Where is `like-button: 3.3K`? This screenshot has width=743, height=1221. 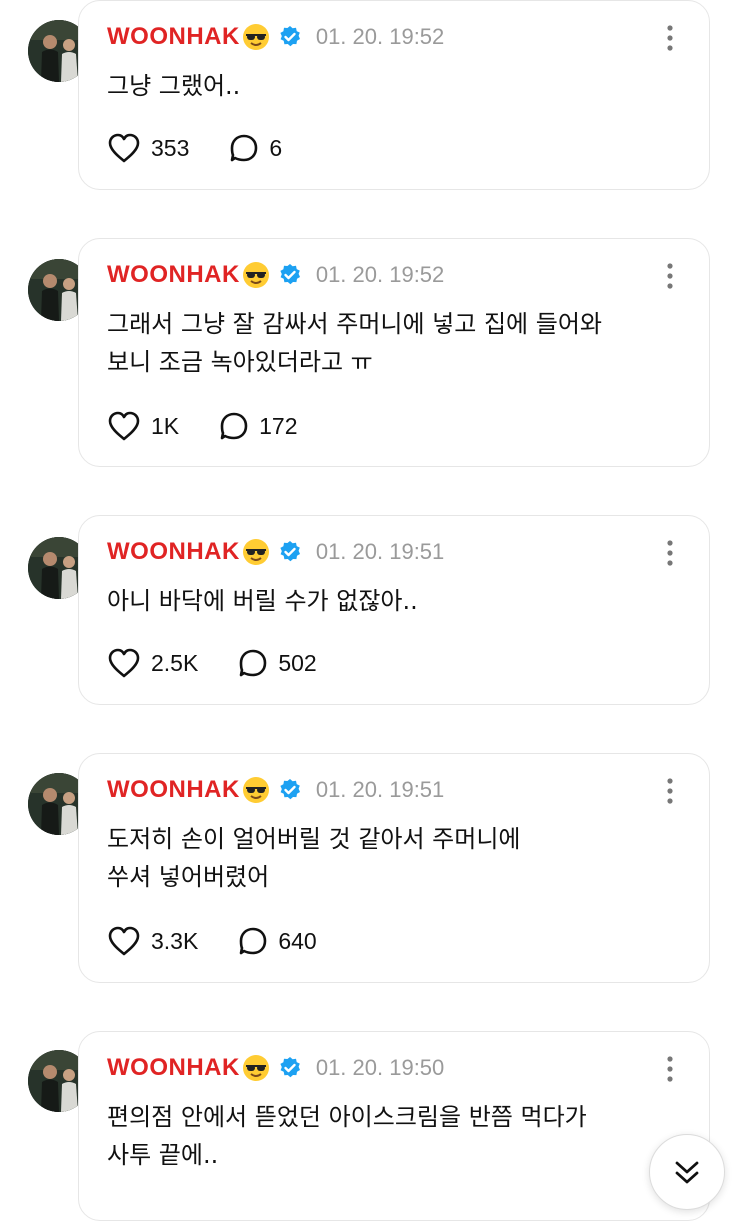 like-button: 3.3K is located at coordinates (152, 941).